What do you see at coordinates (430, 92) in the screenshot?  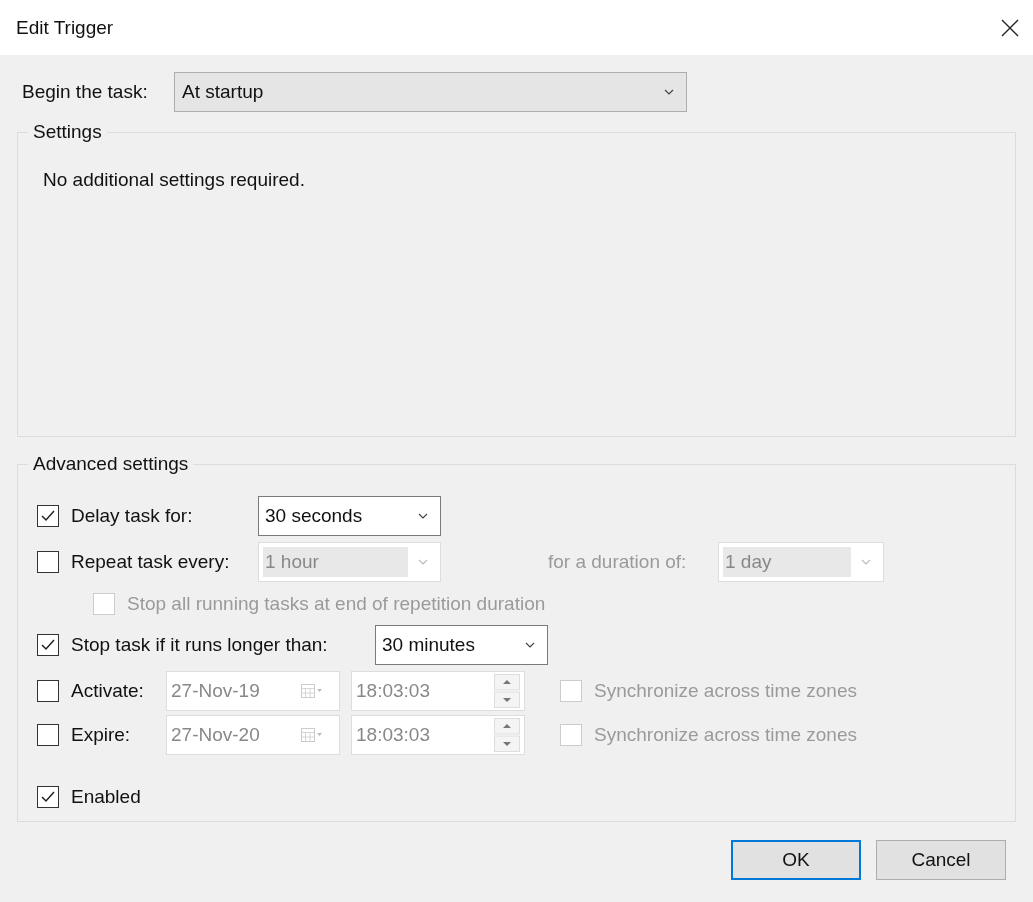 I see `begin-task-dropdown: At startup` at bounding box center [430, 92].